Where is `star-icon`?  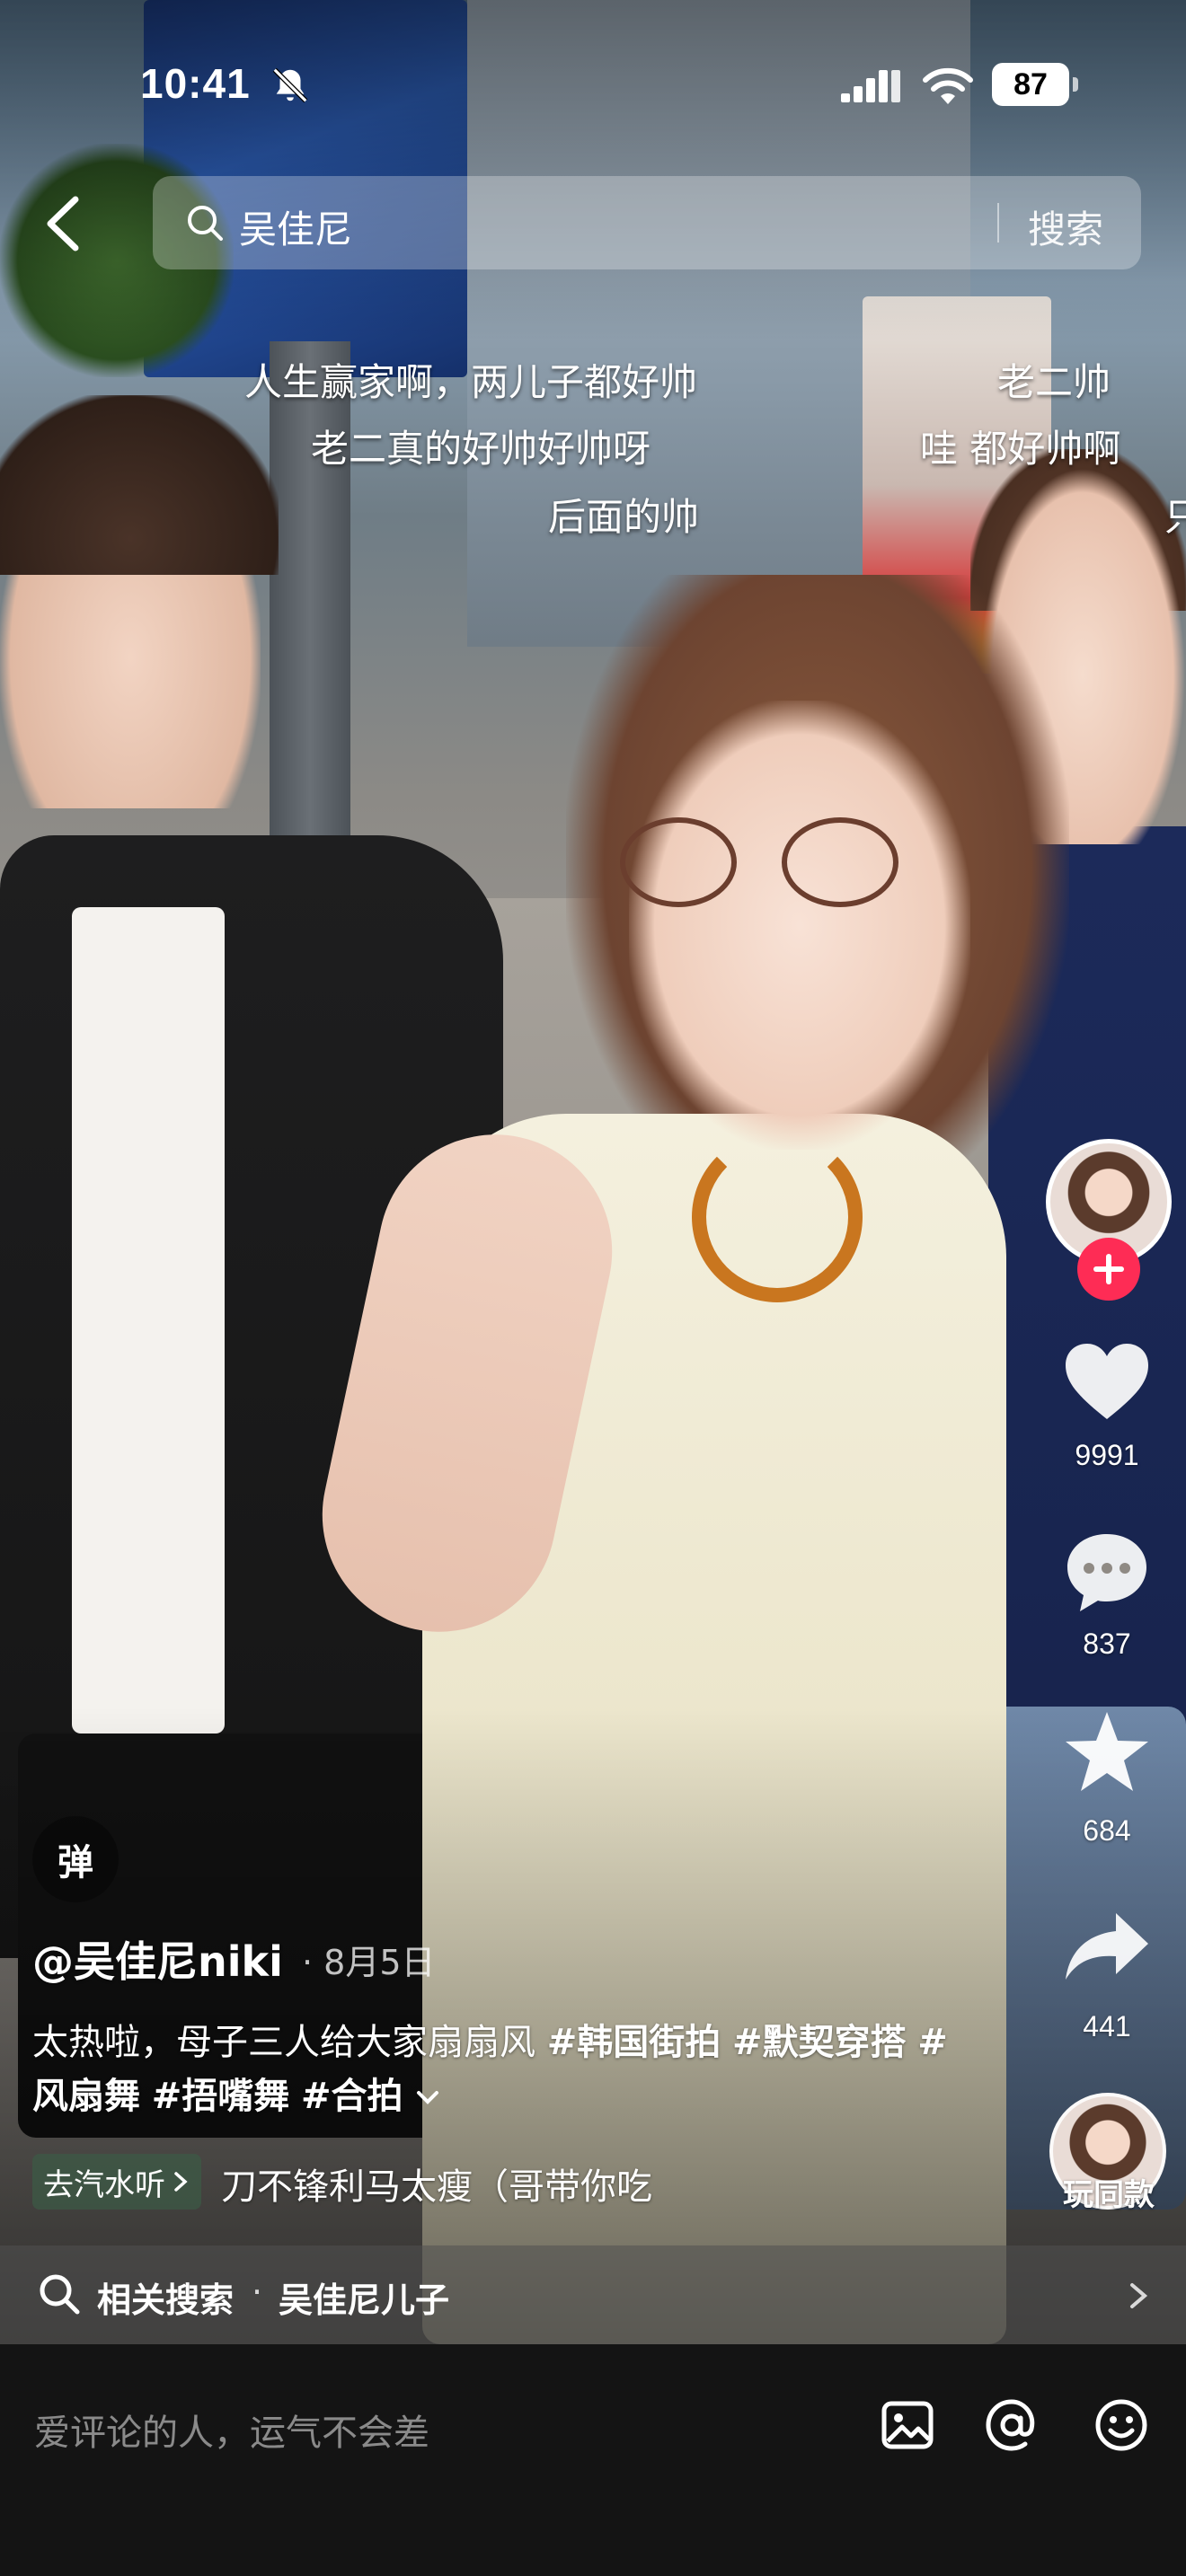 star-icon is located at coordinates (1107, 1753).